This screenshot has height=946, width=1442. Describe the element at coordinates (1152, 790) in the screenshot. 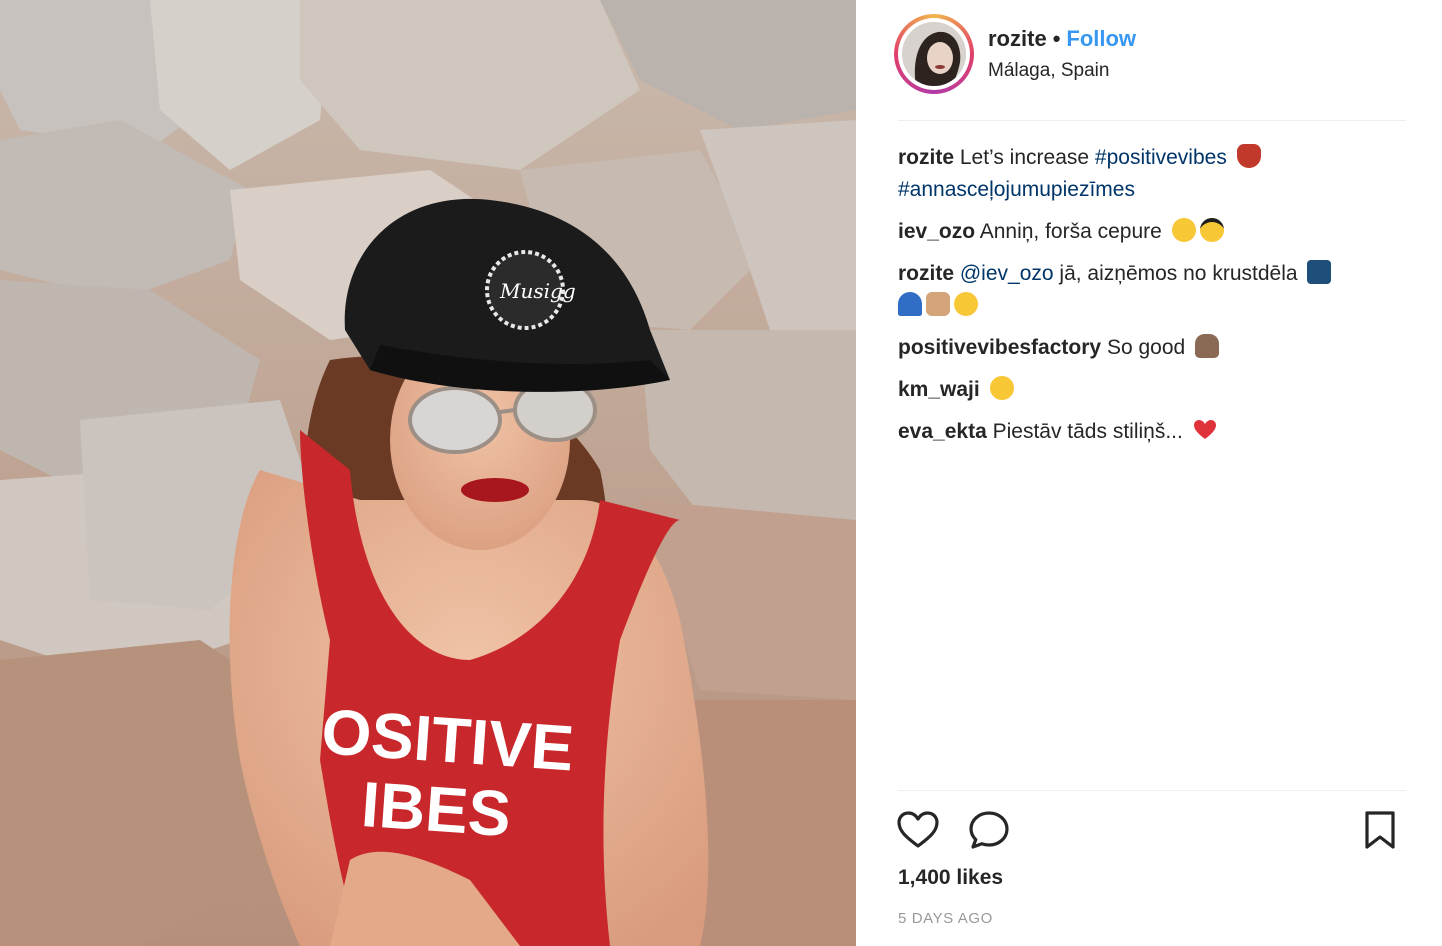

I see `actions-divider` at that location.